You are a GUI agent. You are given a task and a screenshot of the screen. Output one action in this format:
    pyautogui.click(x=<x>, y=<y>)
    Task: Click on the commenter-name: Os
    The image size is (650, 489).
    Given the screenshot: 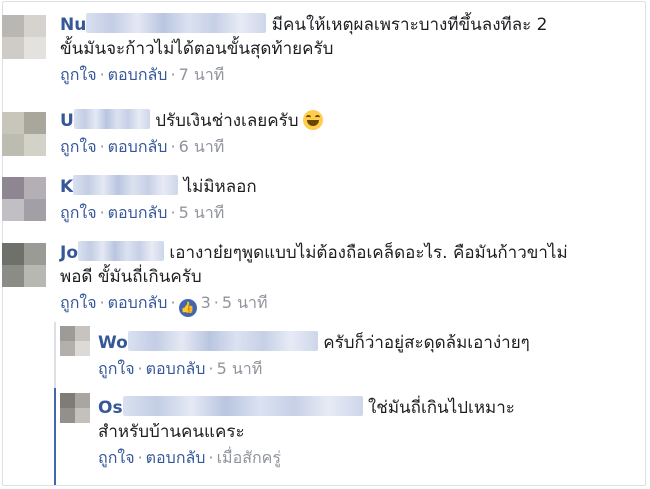 What is the action you would take?
    pyautogui.click(x=230, y=407)
    